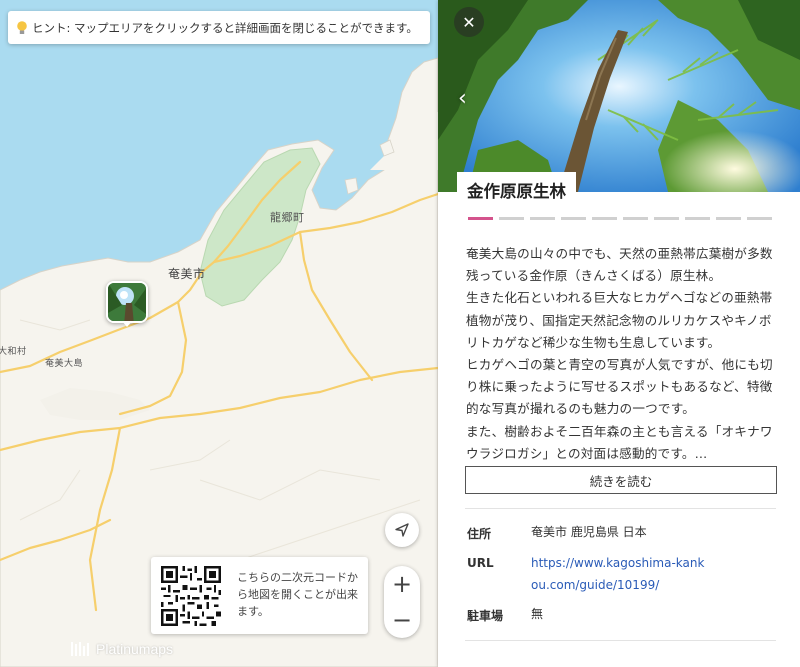  I want to click on spot-photo-image, so click(619, 96).